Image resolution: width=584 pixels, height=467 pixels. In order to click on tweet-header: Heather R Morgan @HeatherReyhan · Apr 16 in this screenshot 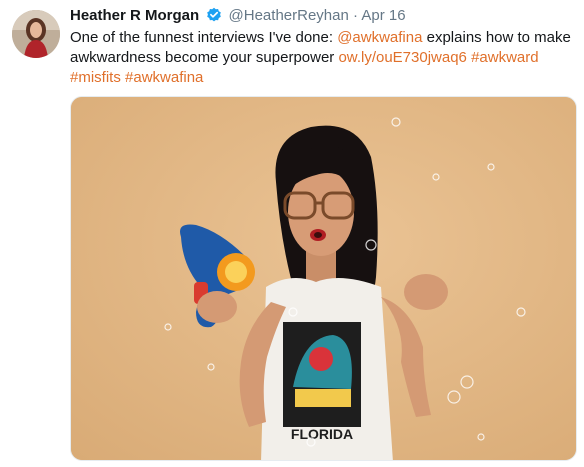, I will do `click(238, 16)`.